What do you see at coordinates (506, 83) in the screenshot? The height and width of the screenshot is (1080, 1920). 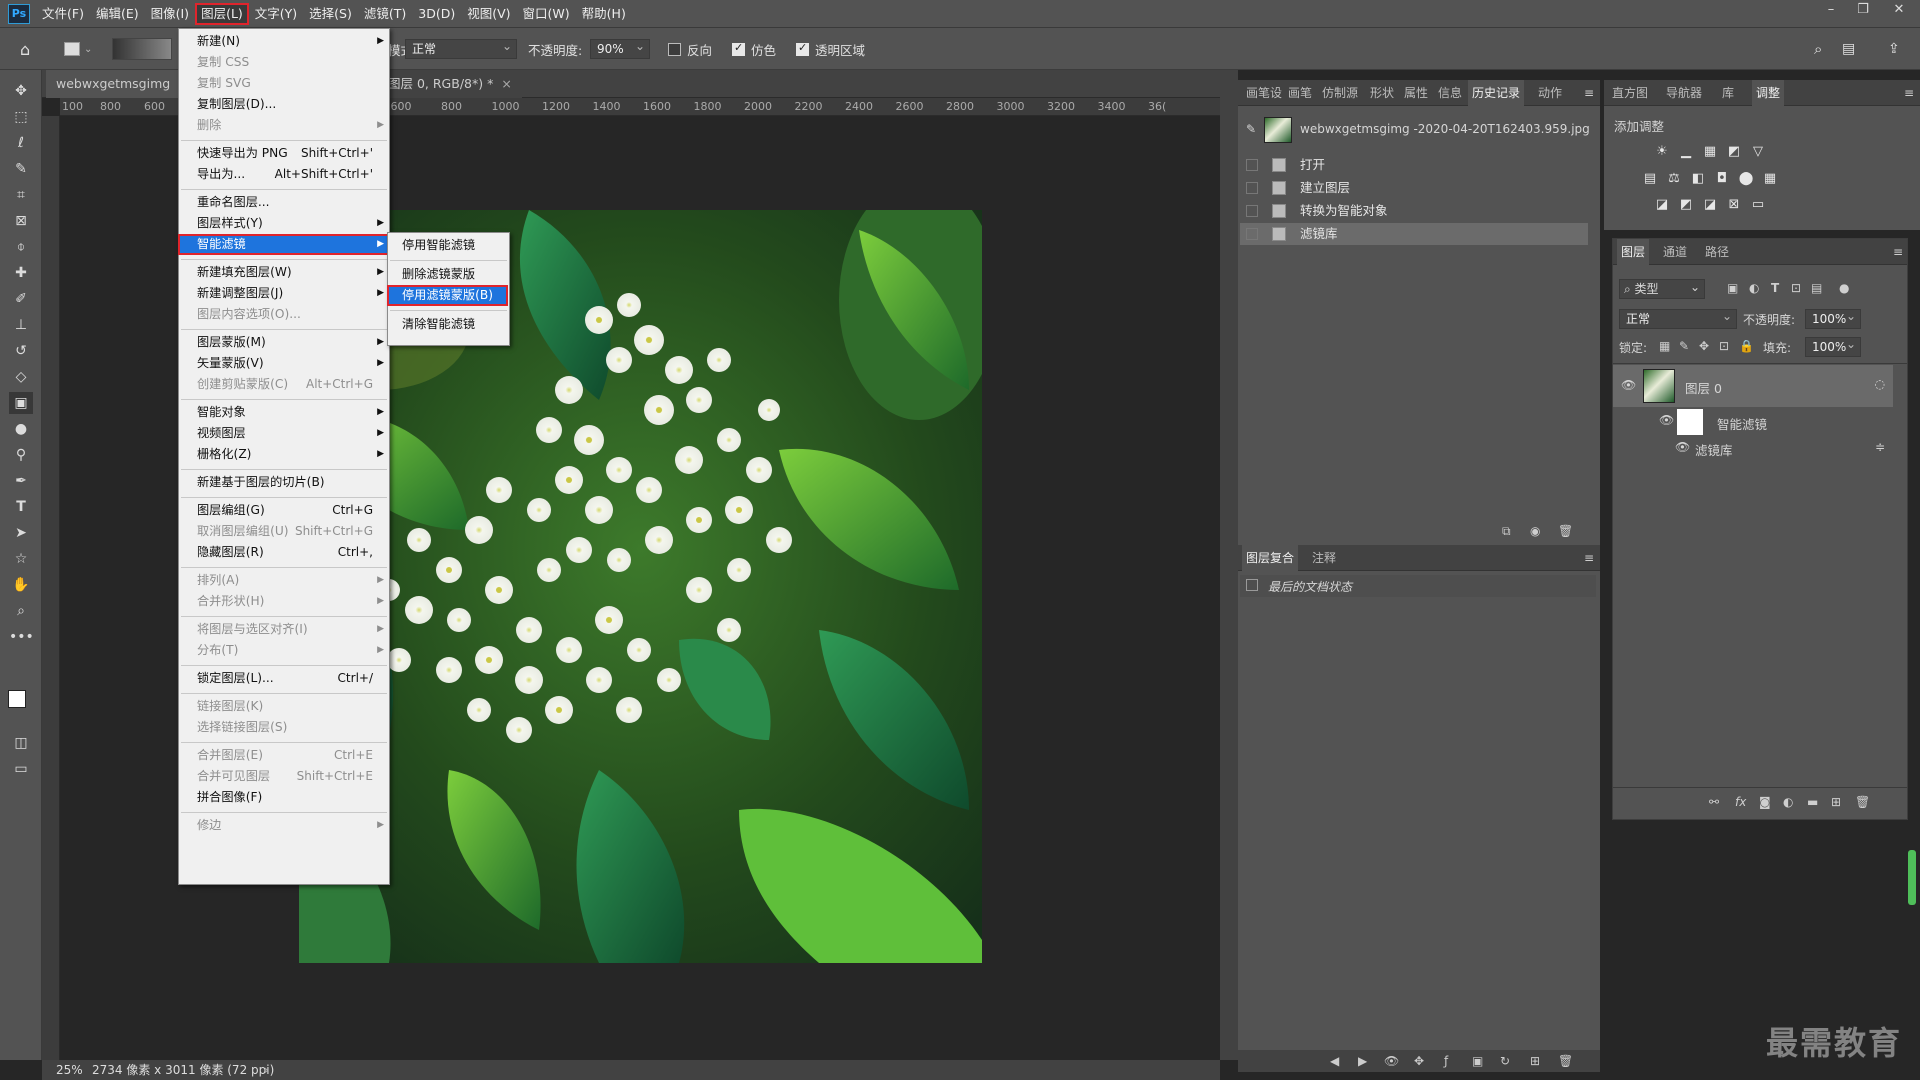 I see `close-tab-icon: ×` at bounding box center [506, 83].